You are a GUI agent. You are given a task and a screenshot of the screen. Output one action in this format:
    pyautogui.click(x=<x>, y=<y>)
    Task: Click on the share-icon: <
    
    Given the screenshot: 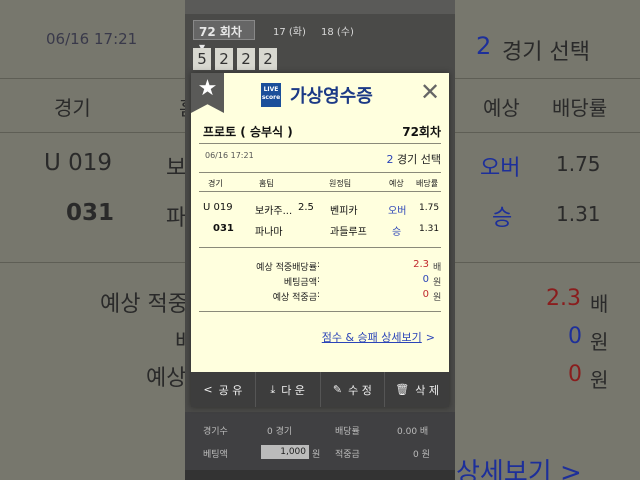 What is the action you would take?
    pyautogui.click(x=208, y=389)
    